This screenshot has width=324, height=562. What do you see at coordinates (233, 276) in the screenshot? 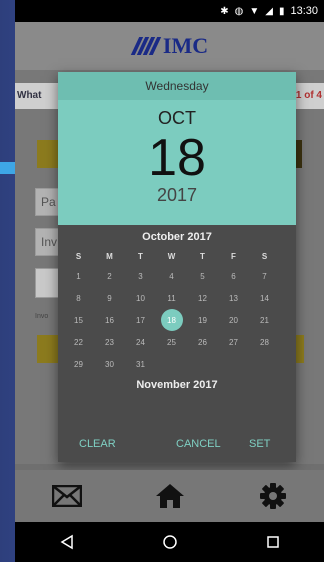
I see `calendar-day: 6` at bounding box center [233, 276].